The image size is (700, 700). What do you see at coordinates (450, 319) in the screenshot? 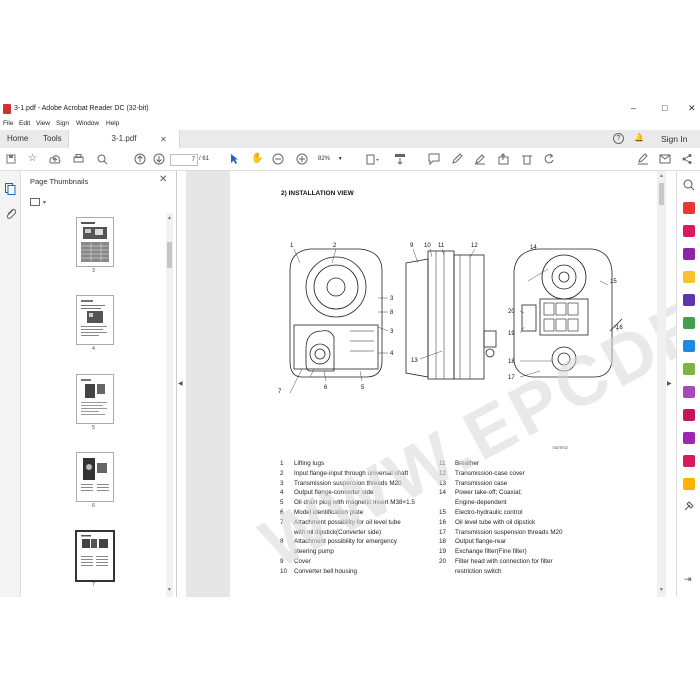
I see `installation-view-drawing: 1 2 3 8 3 4 5 6 7 9 10 11 12 13 14 15 16` at bounding box center [450, 319].